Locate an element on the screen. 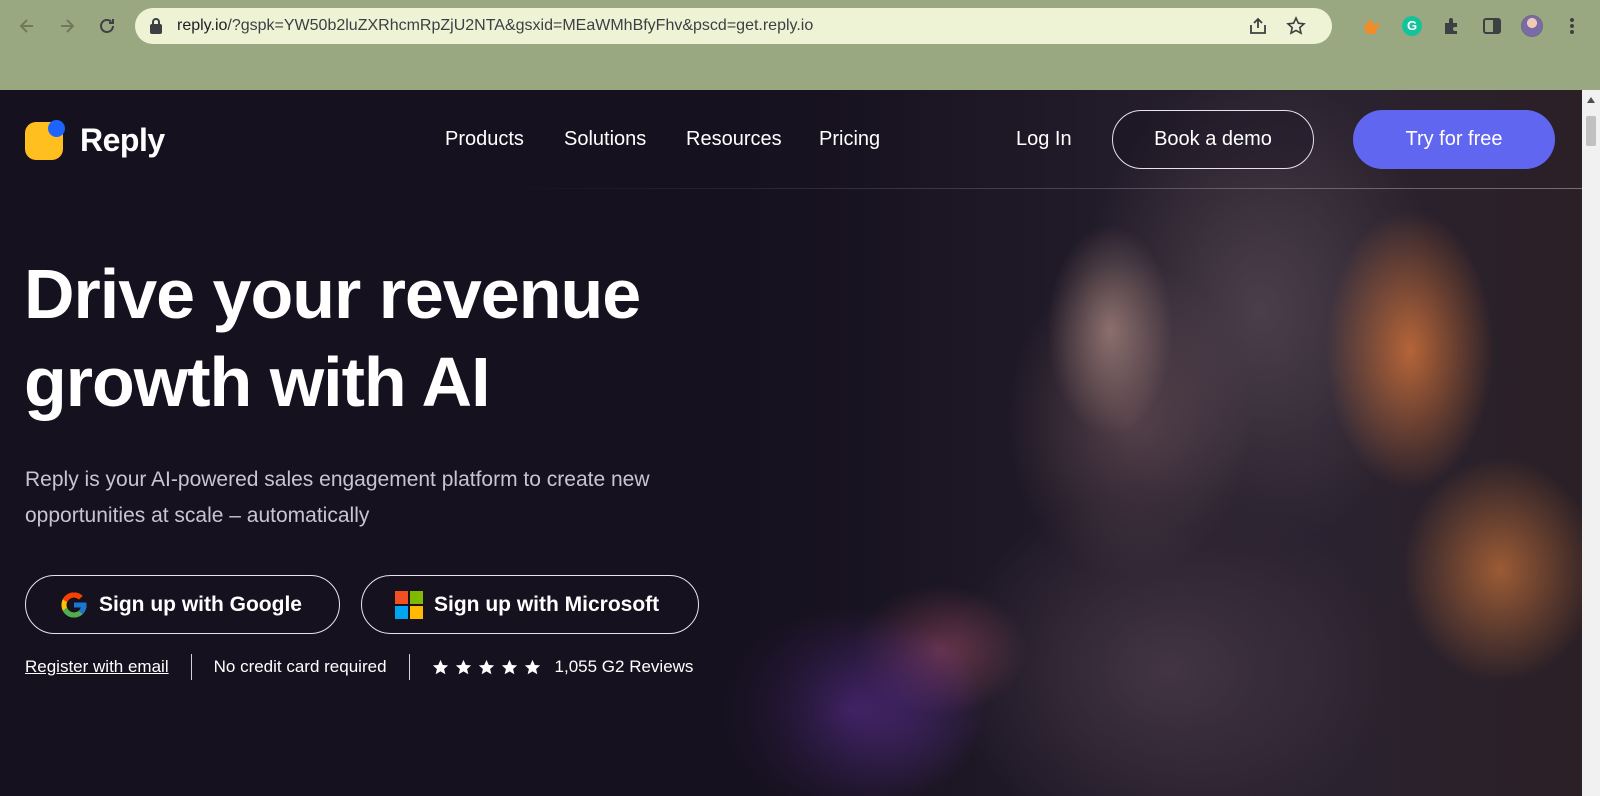  menu-icon is located at coordinates (1572, 26).